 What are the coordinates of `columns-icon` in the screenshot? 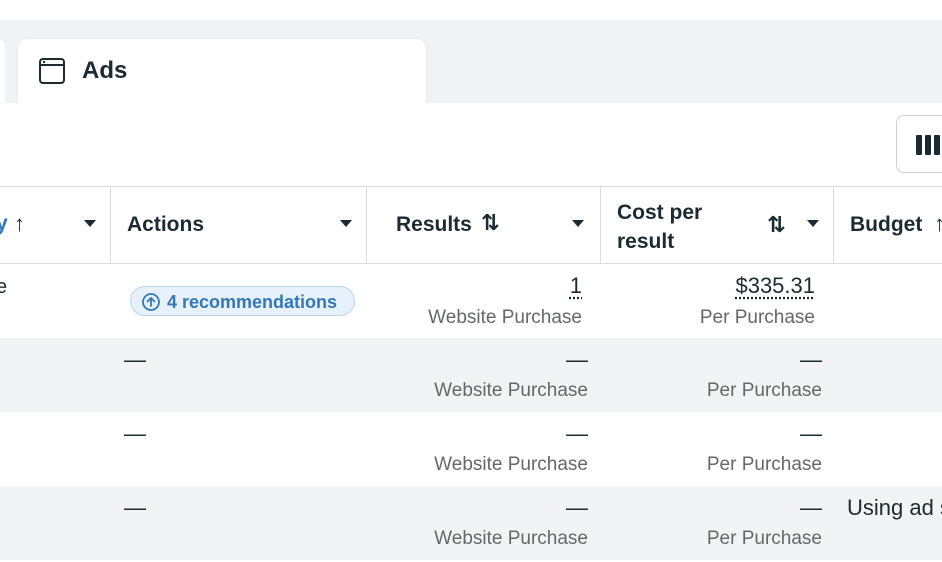 It's located at (928, 145).